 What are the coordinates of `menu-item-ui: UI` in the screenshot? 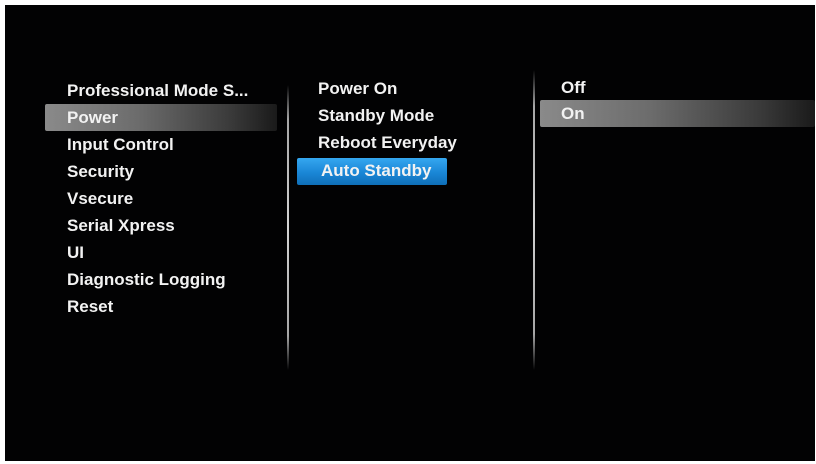 It's located at (75, 253).